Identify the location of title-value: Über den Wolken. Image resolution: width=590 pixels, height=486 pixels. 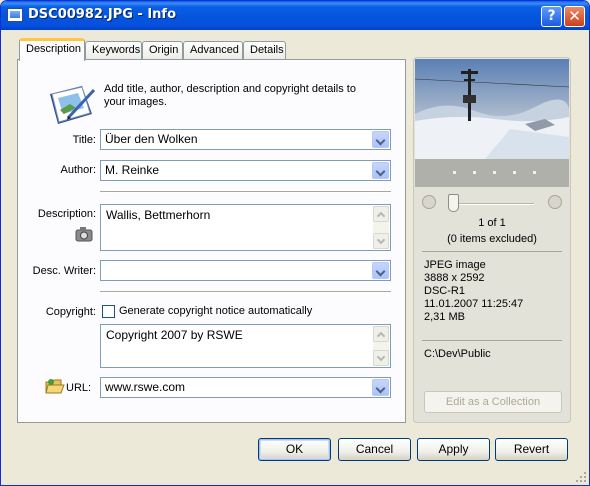
(151, 139).